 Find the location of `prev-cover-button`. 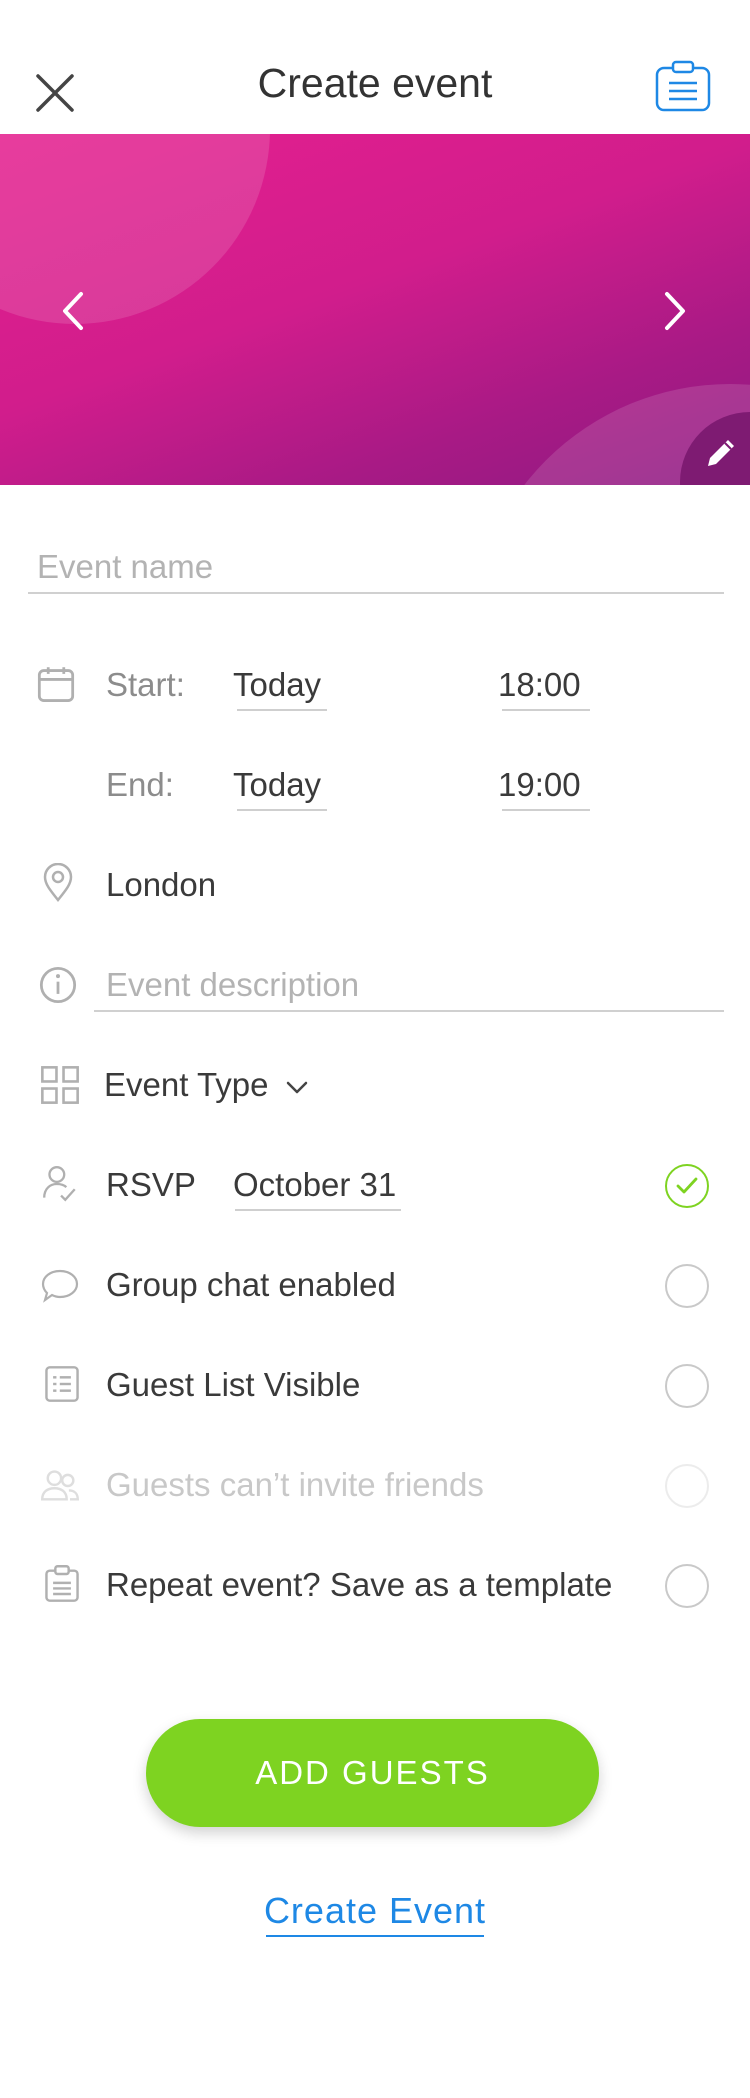

prev-cover-button is located at coordinates (75, 311).